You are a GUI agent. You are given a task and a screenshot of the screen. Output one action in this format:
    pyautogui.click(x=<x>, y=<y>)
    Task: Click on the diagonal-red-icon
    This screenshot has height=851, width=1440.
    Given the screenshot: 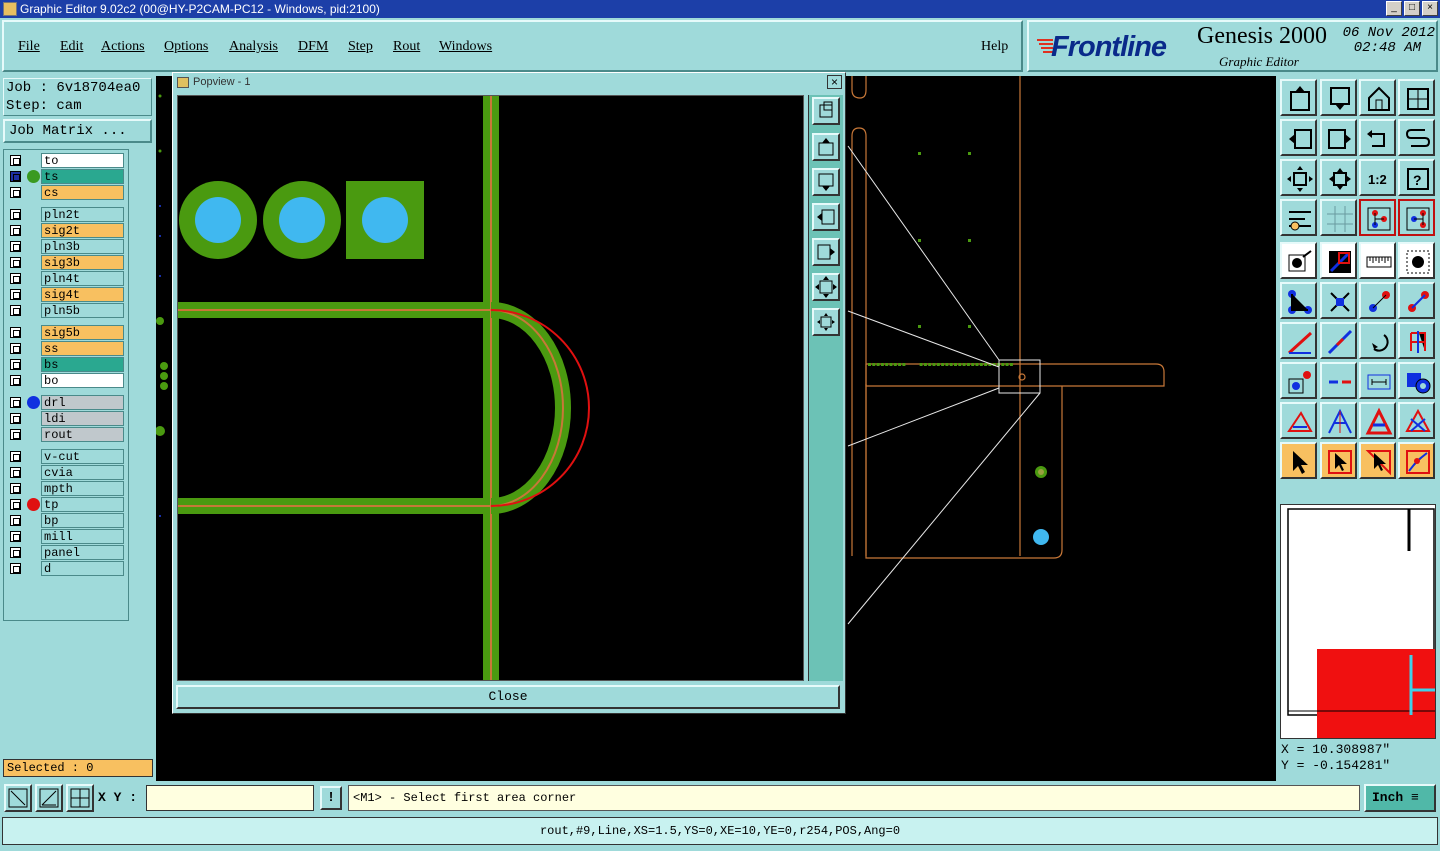 What is the action you would take?
    pyautogui.click(x=1338, y=260)
    